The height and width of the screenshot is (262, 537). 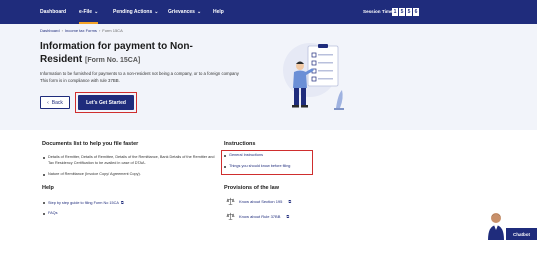 I want to click on help-heading: Help, so click(x=48, y=188).